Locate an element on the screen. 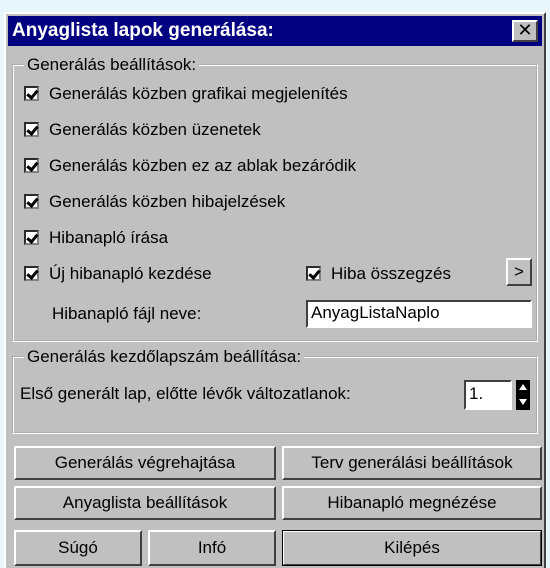 This screenshot has height=568, width=550. option-messages: Generálás közben üzenetek is located at coordinates (142, 130).